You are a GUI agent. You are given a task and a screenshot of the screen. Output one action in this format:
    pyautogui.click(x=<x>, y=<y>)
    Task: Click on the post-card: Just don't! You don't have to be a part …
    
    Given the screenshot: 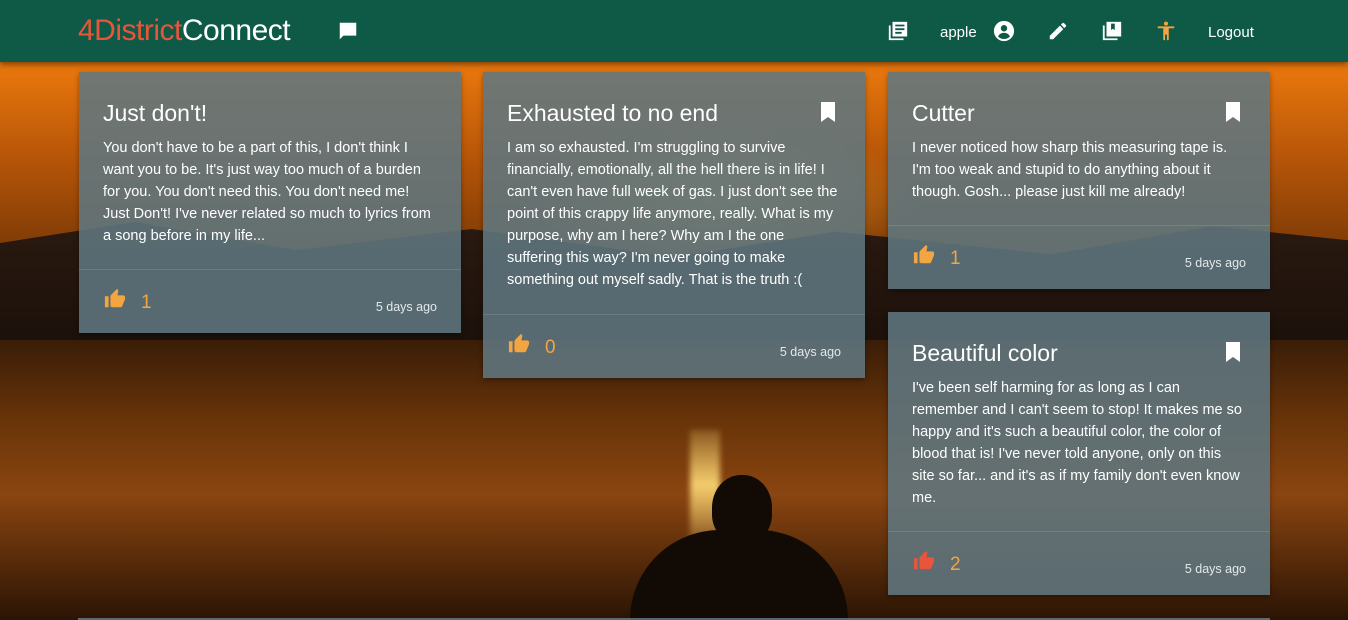 What is the action you would take?
    pyautogui.click(x=270, y=202)
    